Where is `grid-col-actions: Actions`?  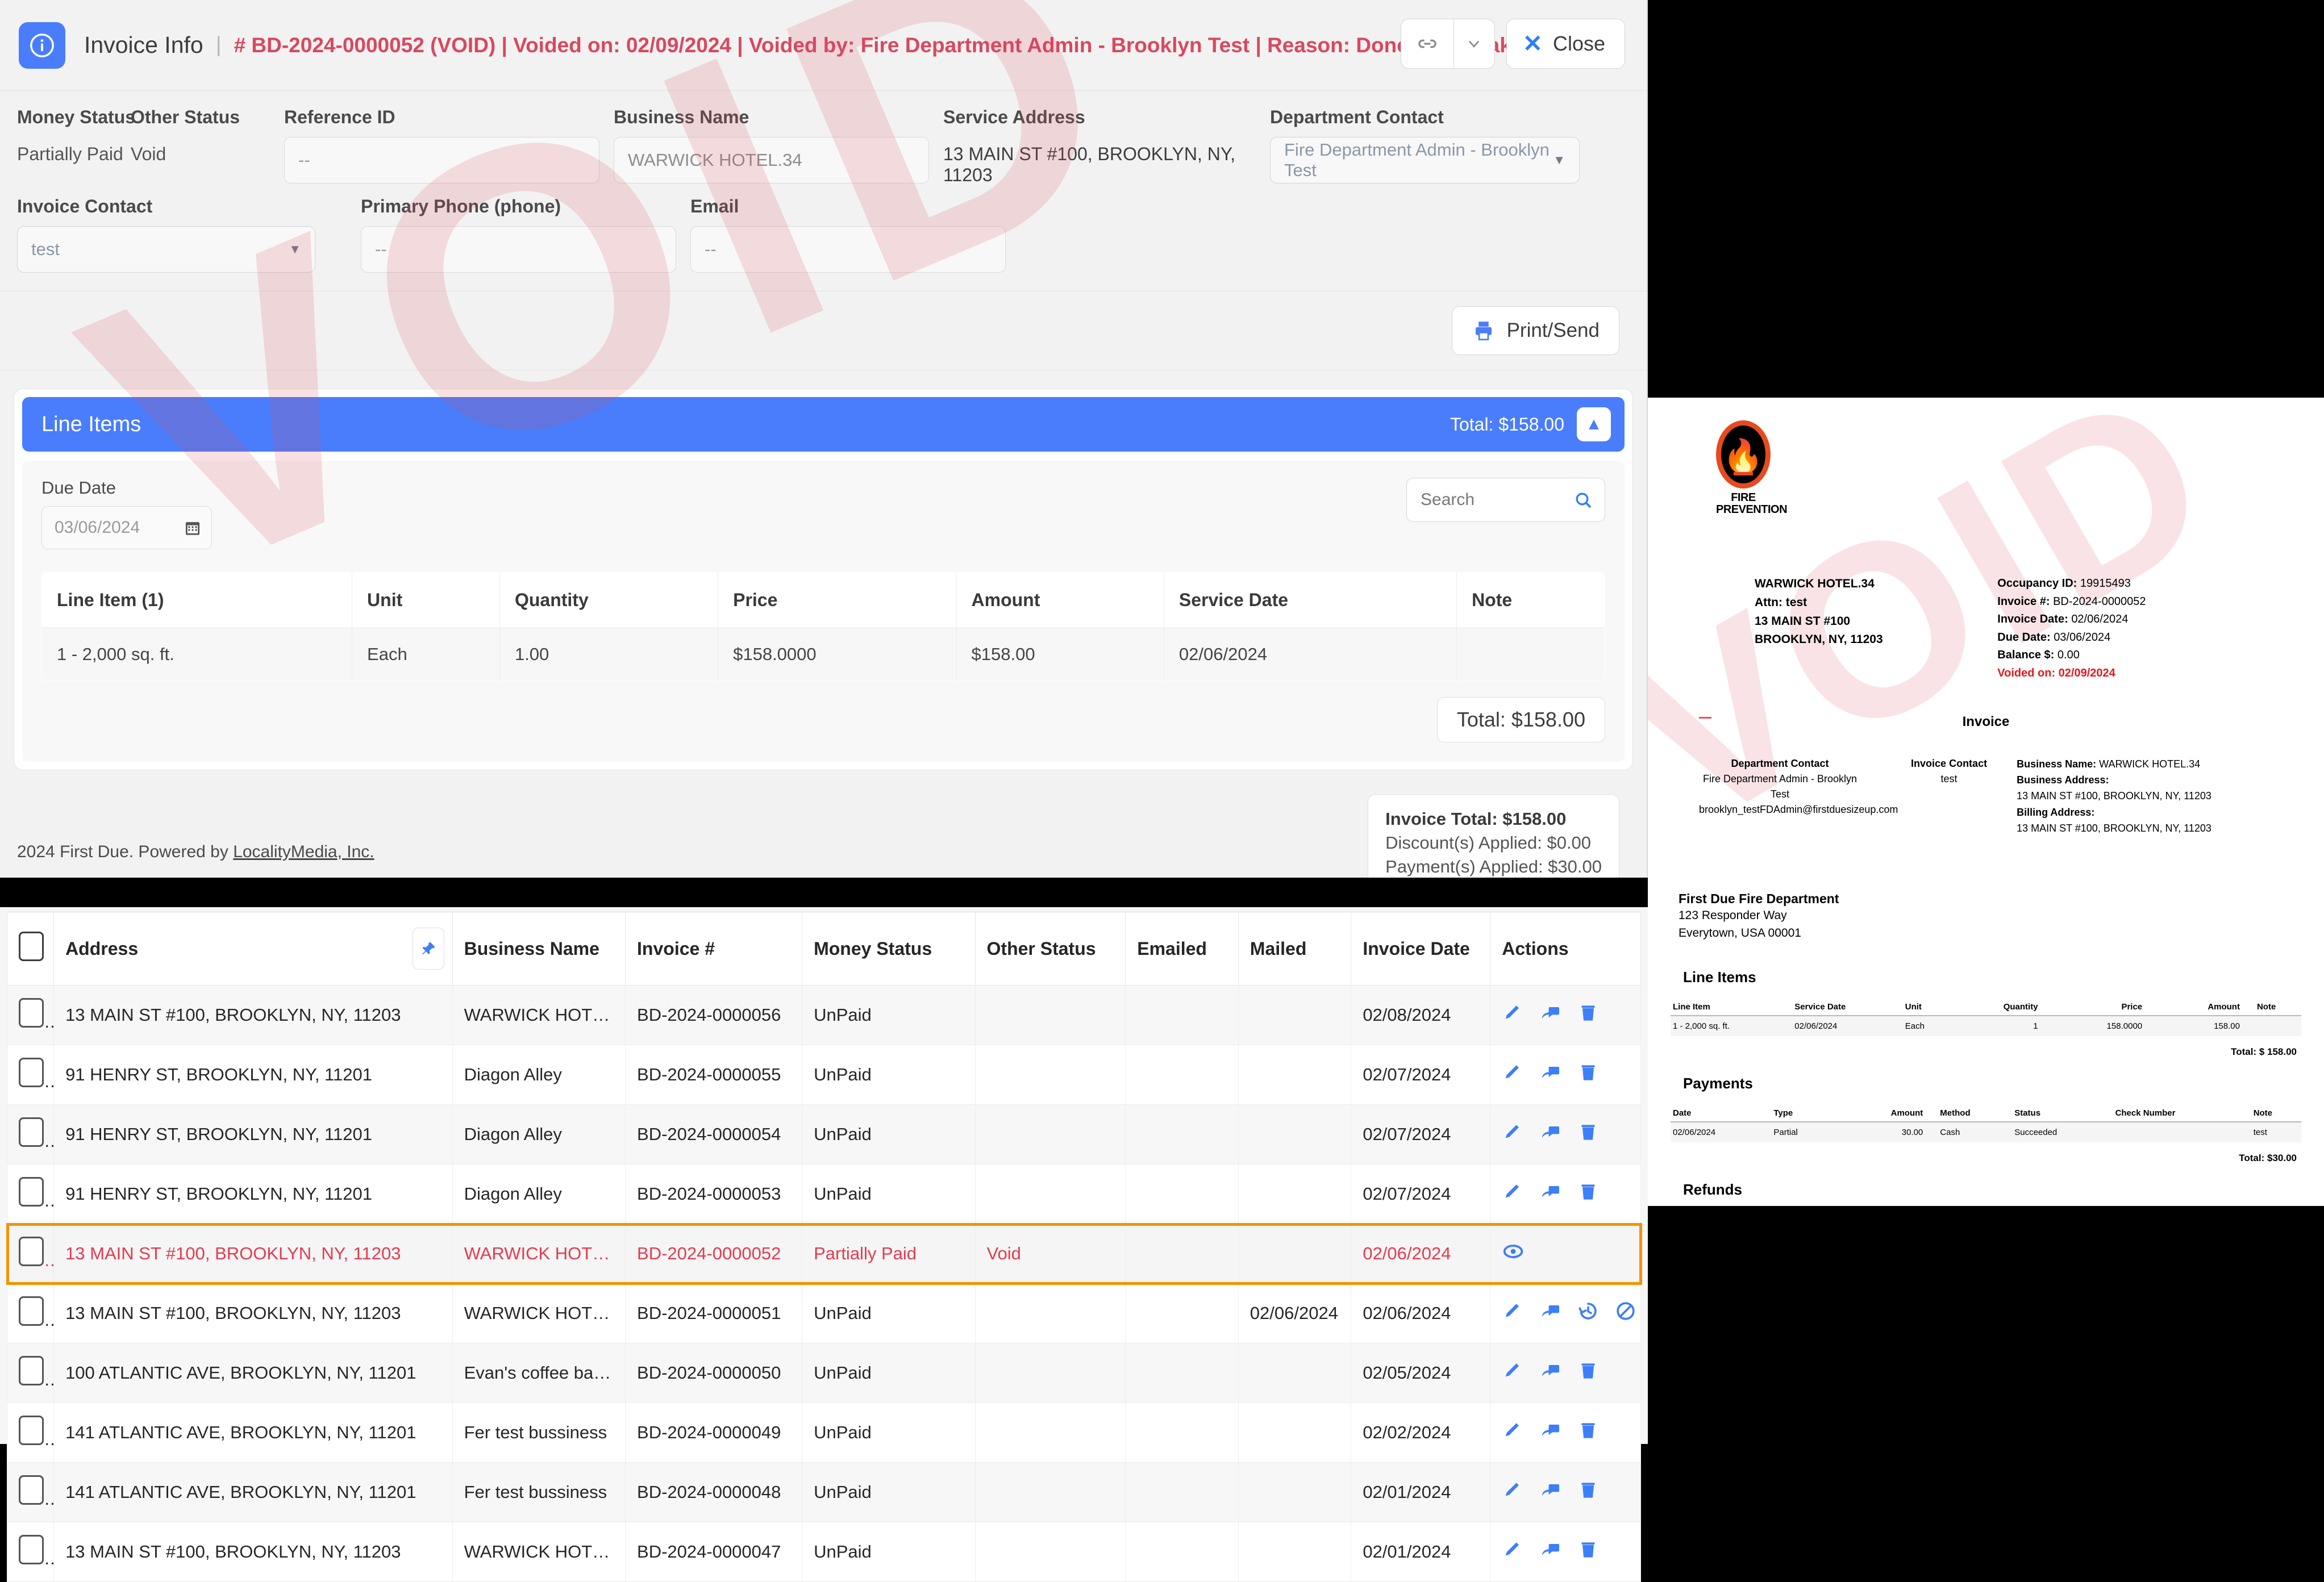 grid-col-actions: Actions is located at coordinates (1565, 949).